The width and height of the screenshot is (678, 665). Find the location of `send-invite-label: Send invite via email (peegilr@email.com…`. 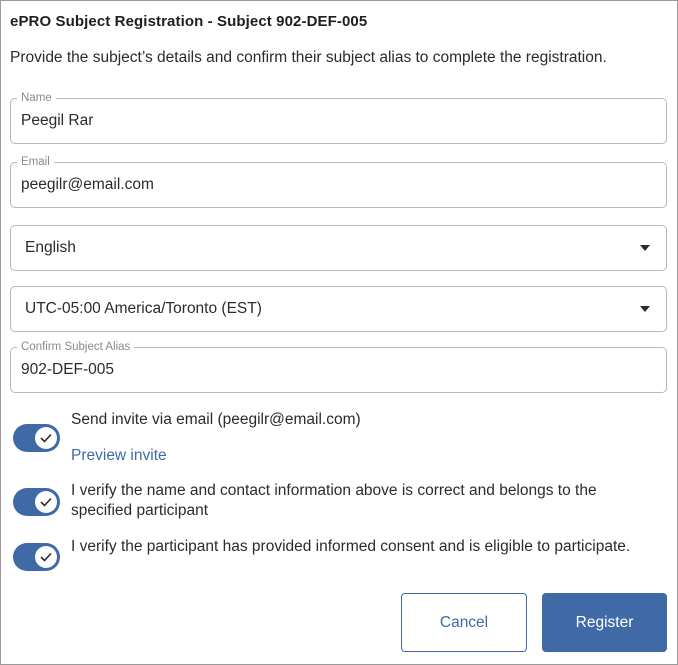

send-invite-label: Send invite via email (peegilr@email.com… is located at coordinates (216, 419).